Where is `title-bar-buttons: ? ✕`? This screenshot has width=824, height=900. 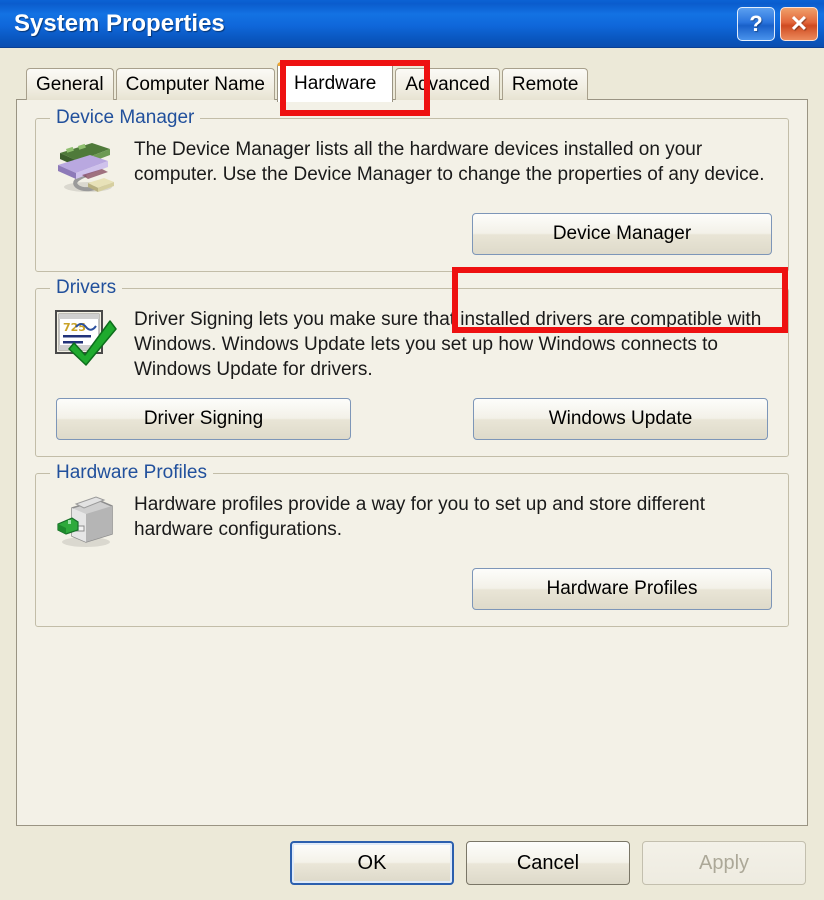 title-bar-buttons: ? ✕ is located at coordinates (777, 23).